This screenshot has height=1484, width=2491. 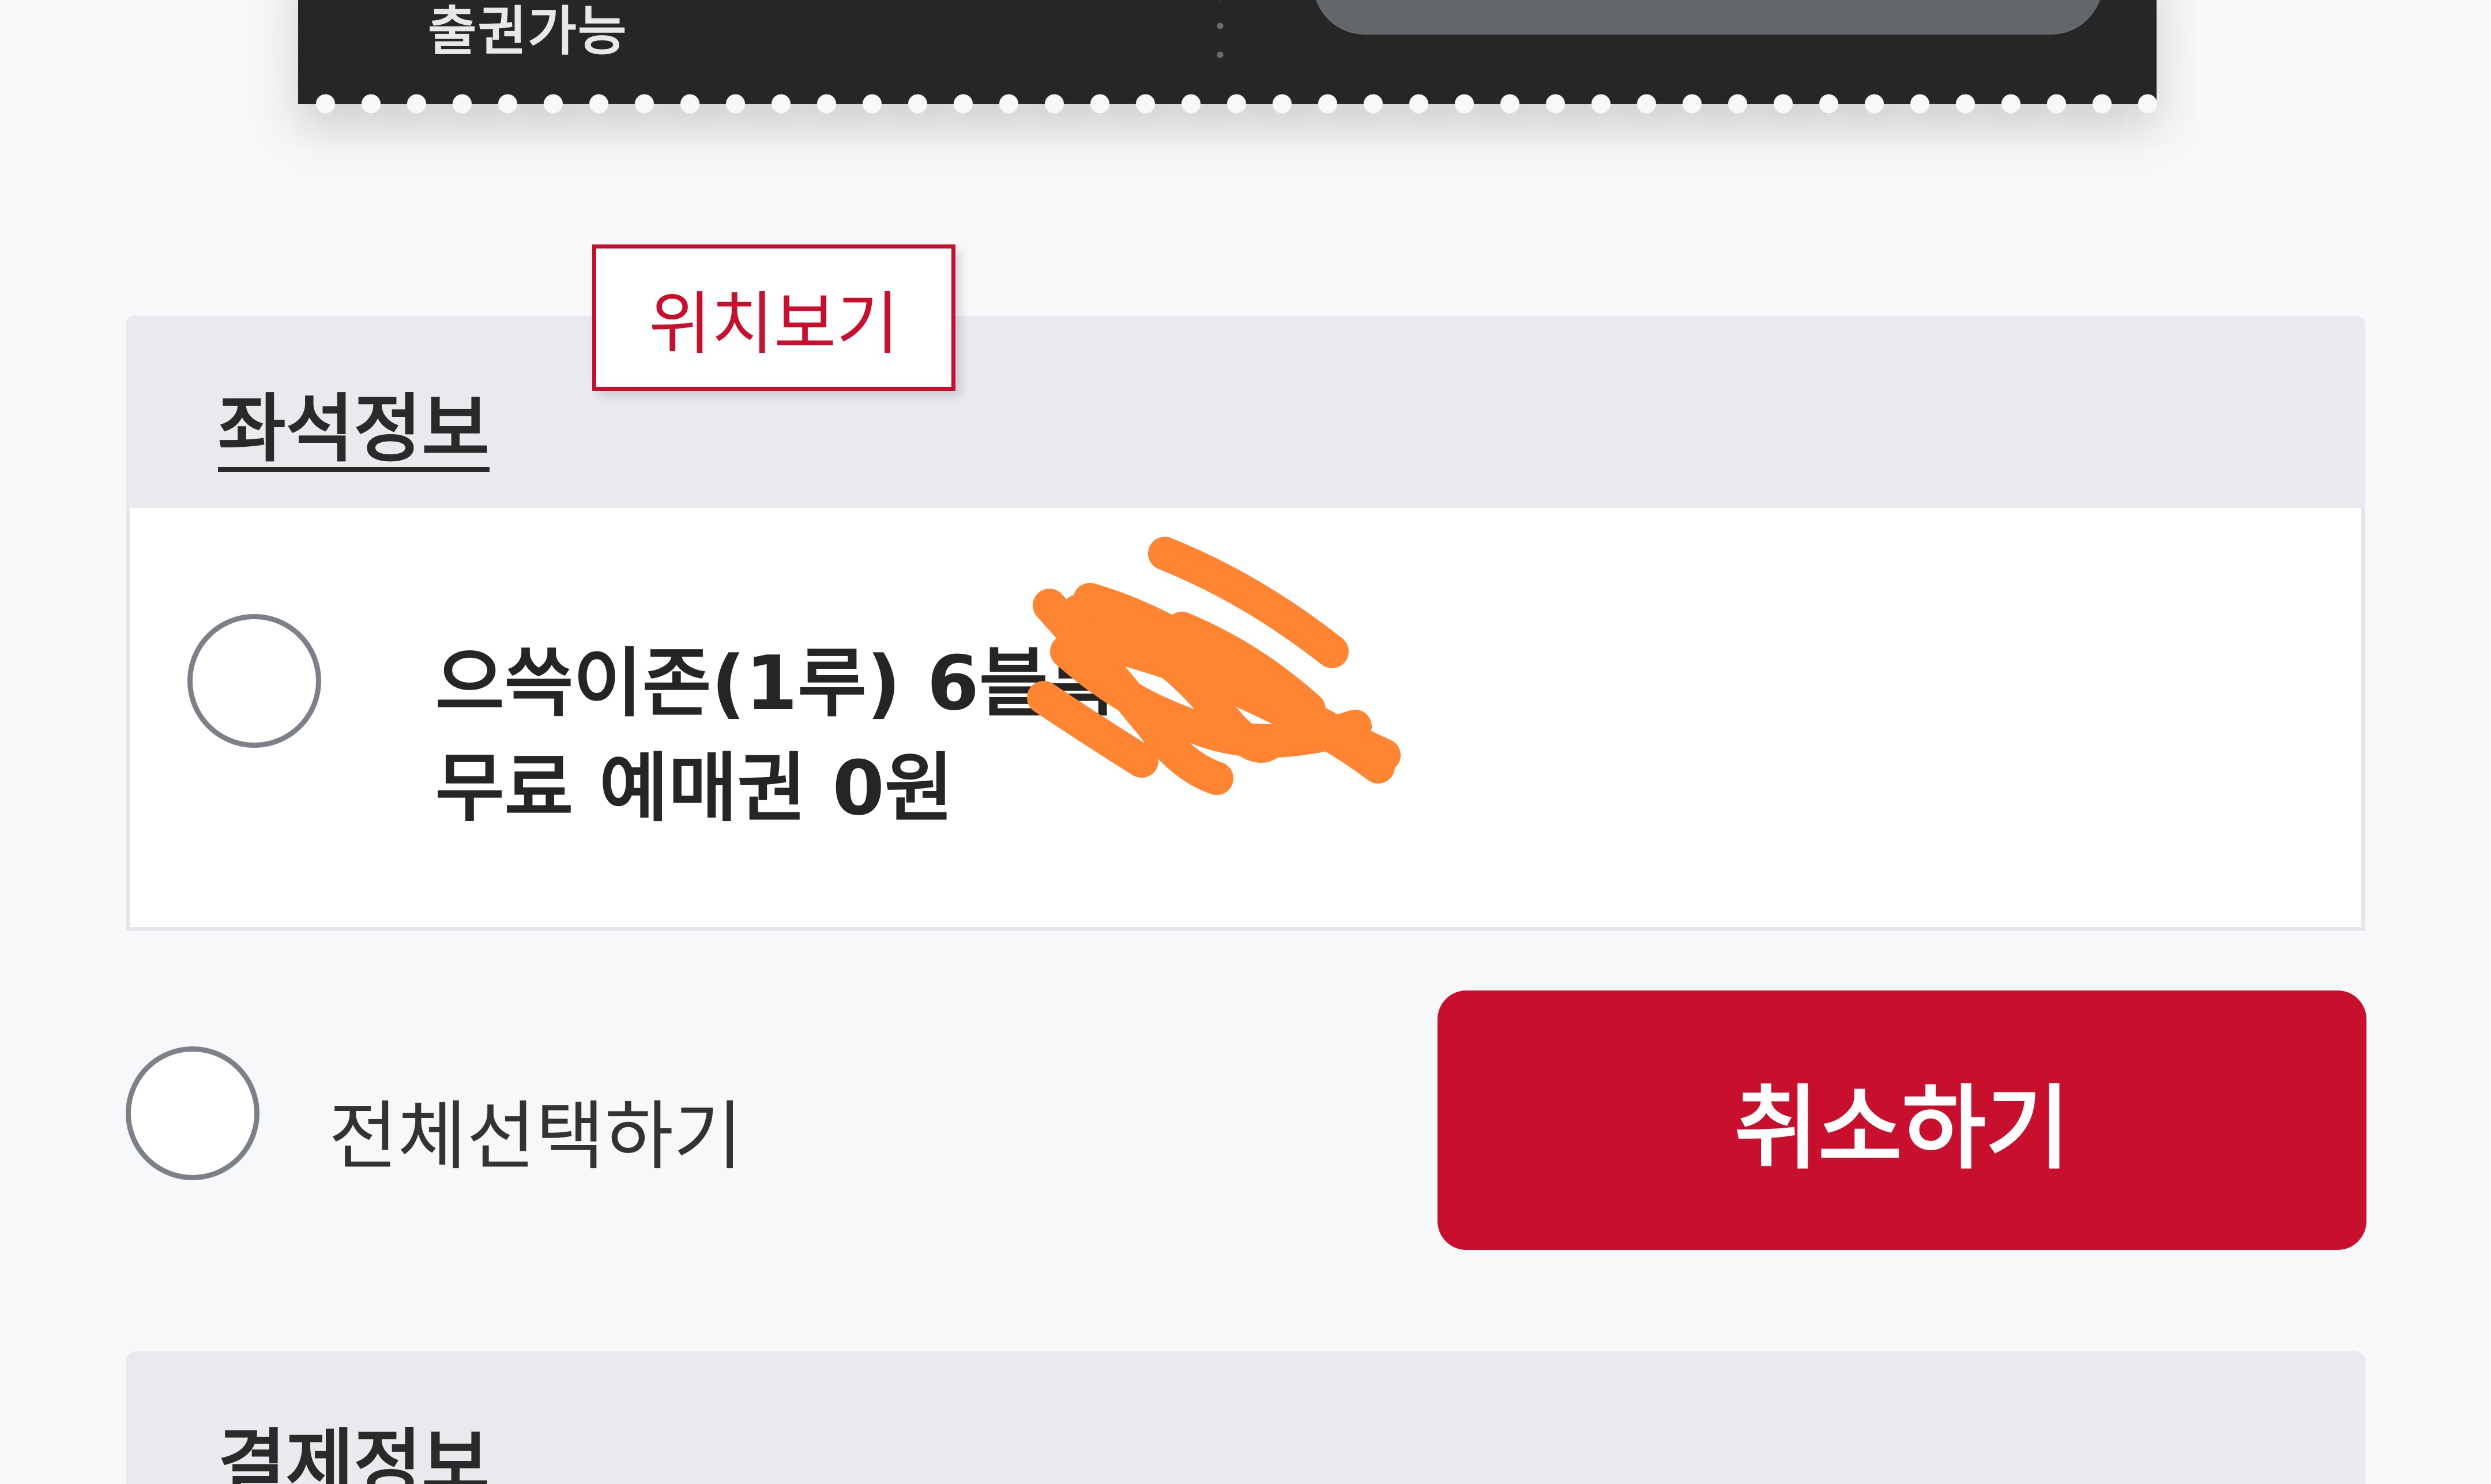 I want to click on ticket-scallop-edge, so click(x=1227, y=103).